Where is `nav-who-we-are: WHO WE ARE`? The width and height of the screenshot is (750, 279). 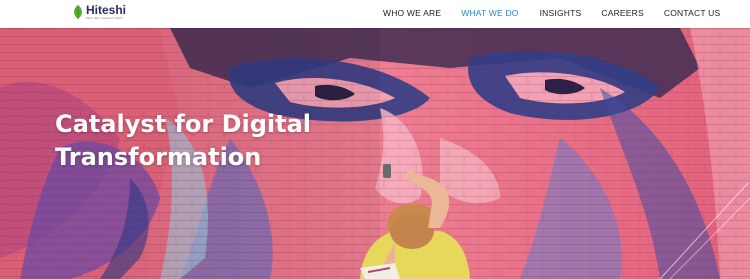 nav-who-we-are: WHO WE ARE is located at coordinates (412, 13).